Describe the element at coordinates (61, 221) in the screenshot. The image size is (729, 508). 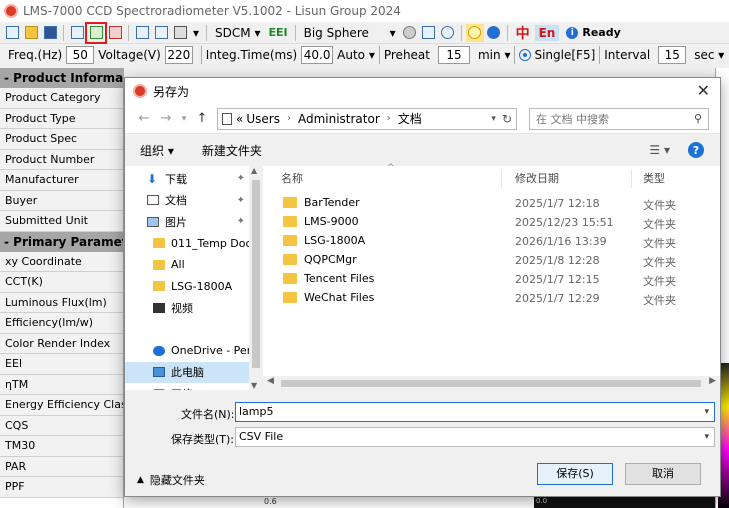
I see `parameter-row: Submitted Unit` at that location.